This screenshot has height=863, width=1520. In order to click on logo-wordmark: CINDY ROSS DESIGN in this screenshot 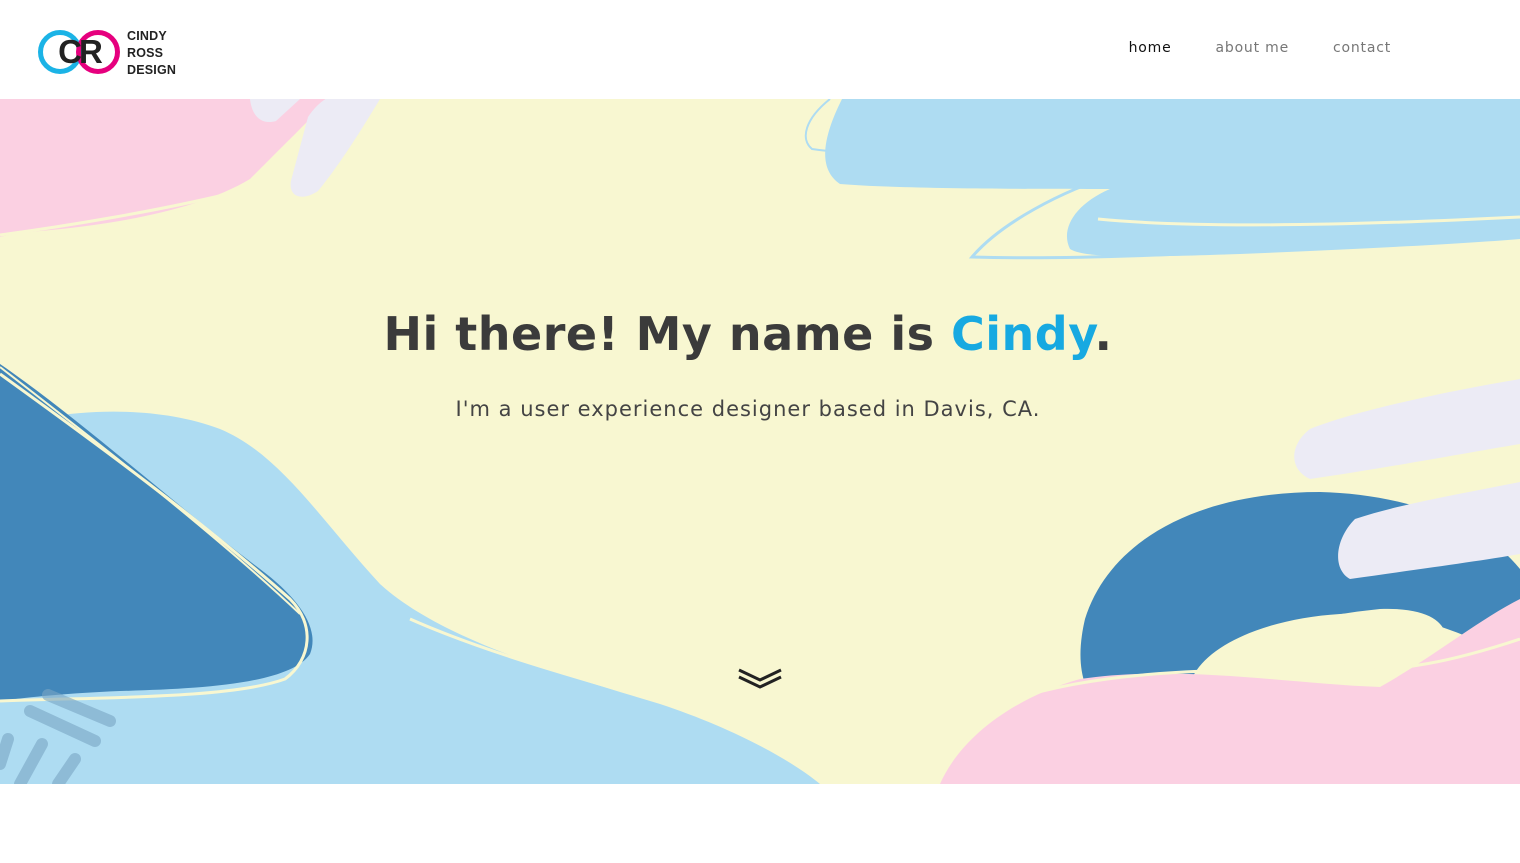, I will do `click(151, 53)`.